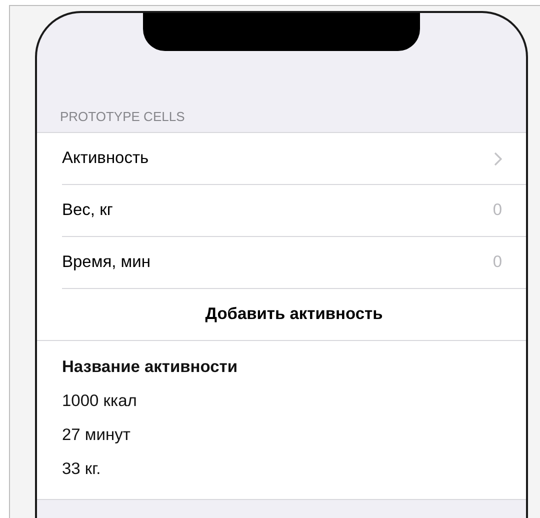 This screenshot has width=540, height=518. I want to click on activity-detail-text: 33 кг., so click(82, 469).